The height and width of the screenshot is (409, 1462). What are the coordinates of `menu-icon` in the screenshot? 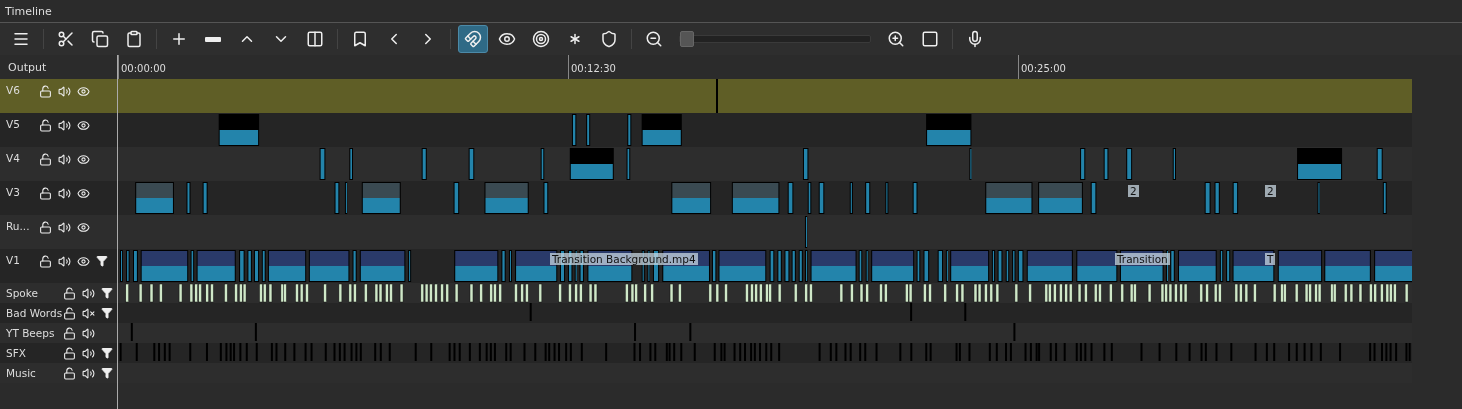 It's located at (21, 39).